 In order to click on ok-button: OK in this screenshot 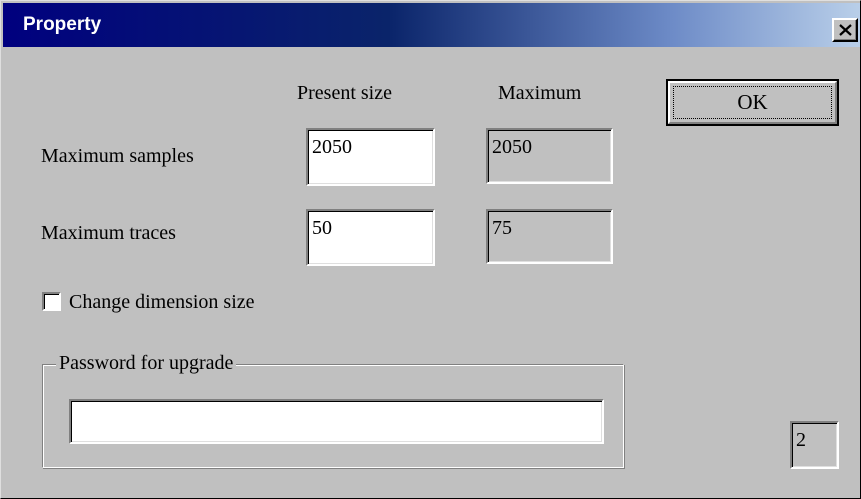, I will do `click(752, 102)`.